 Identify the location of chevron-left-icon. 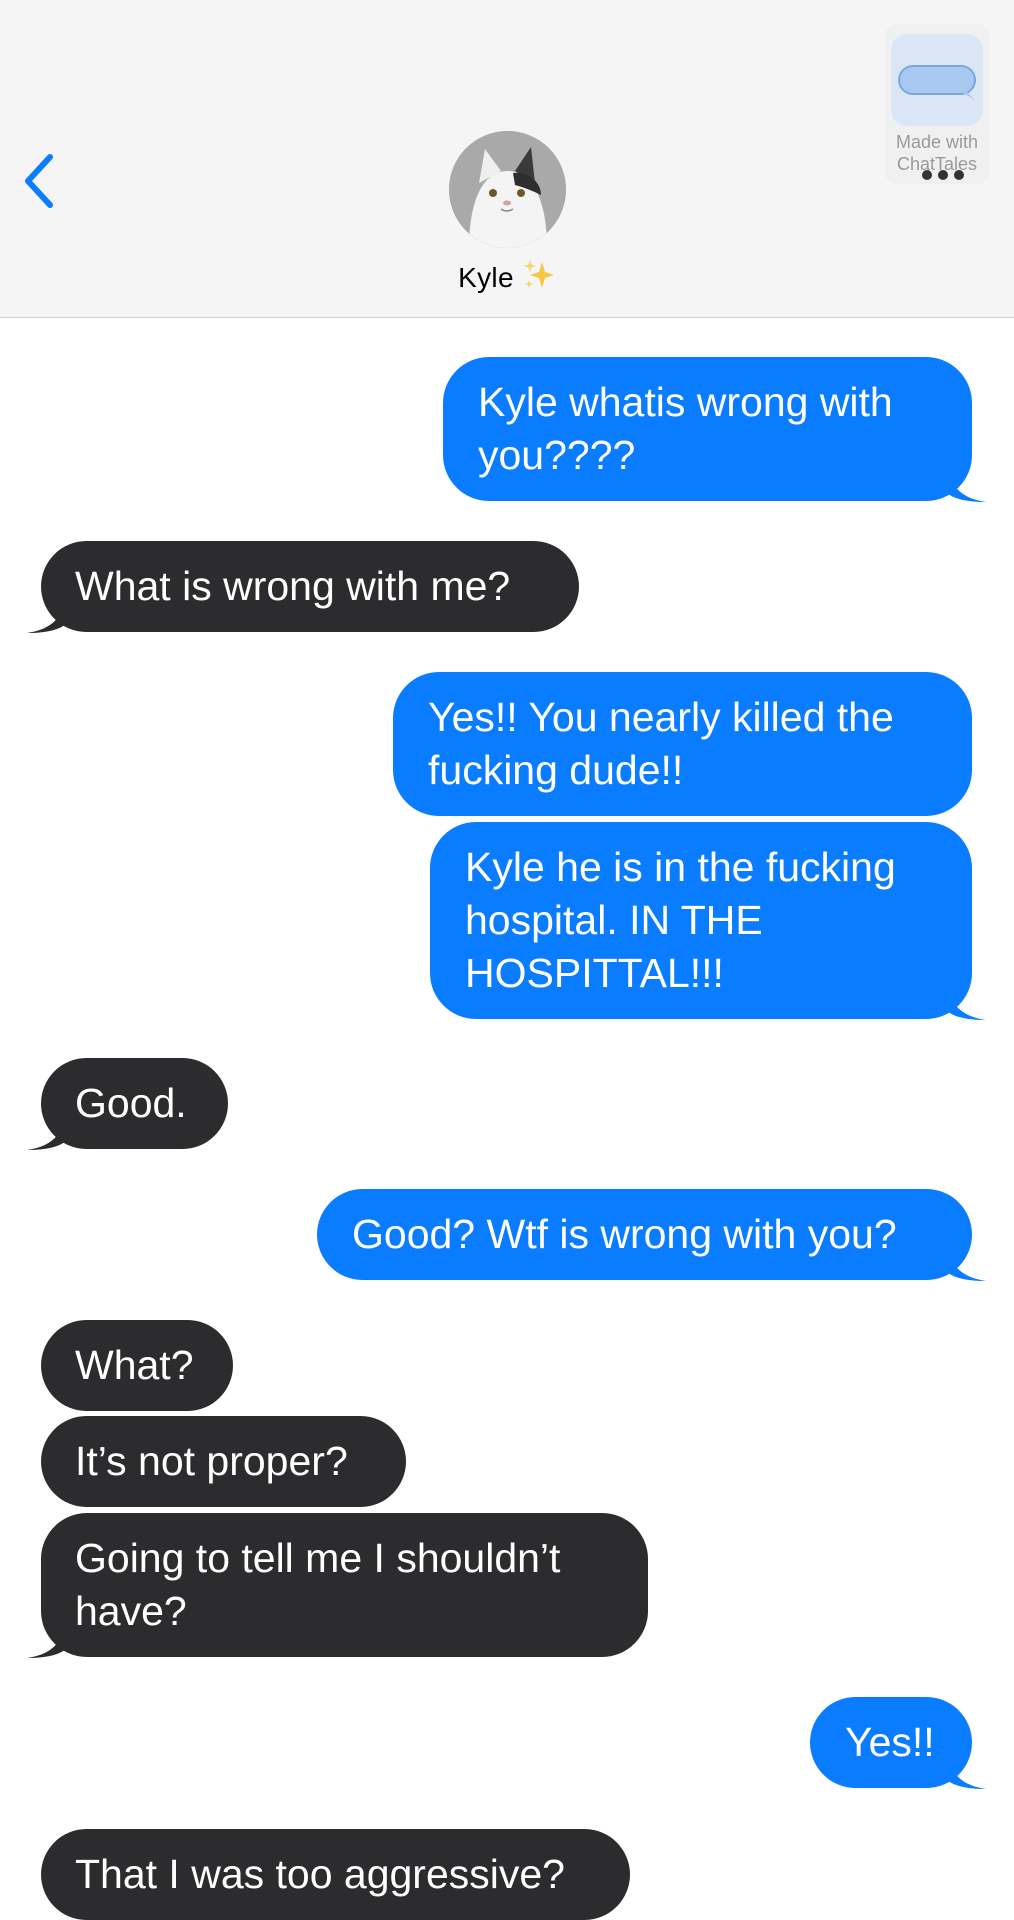
(39, 181).